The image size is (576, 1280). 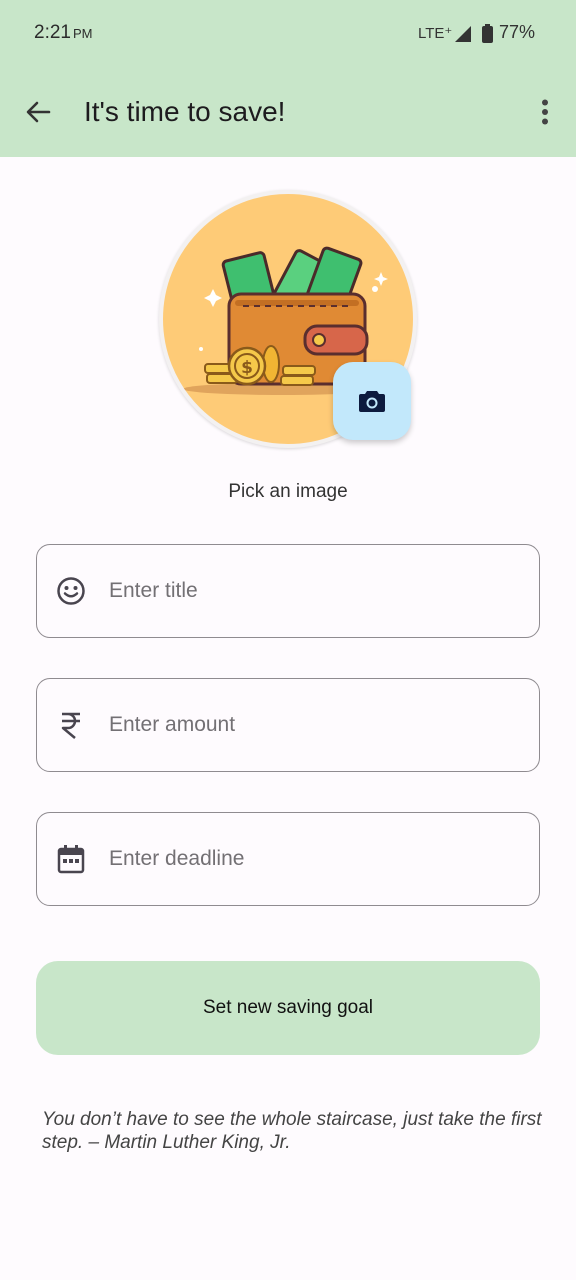 I want to click on rupee-icon, so click(x=71, y=725).